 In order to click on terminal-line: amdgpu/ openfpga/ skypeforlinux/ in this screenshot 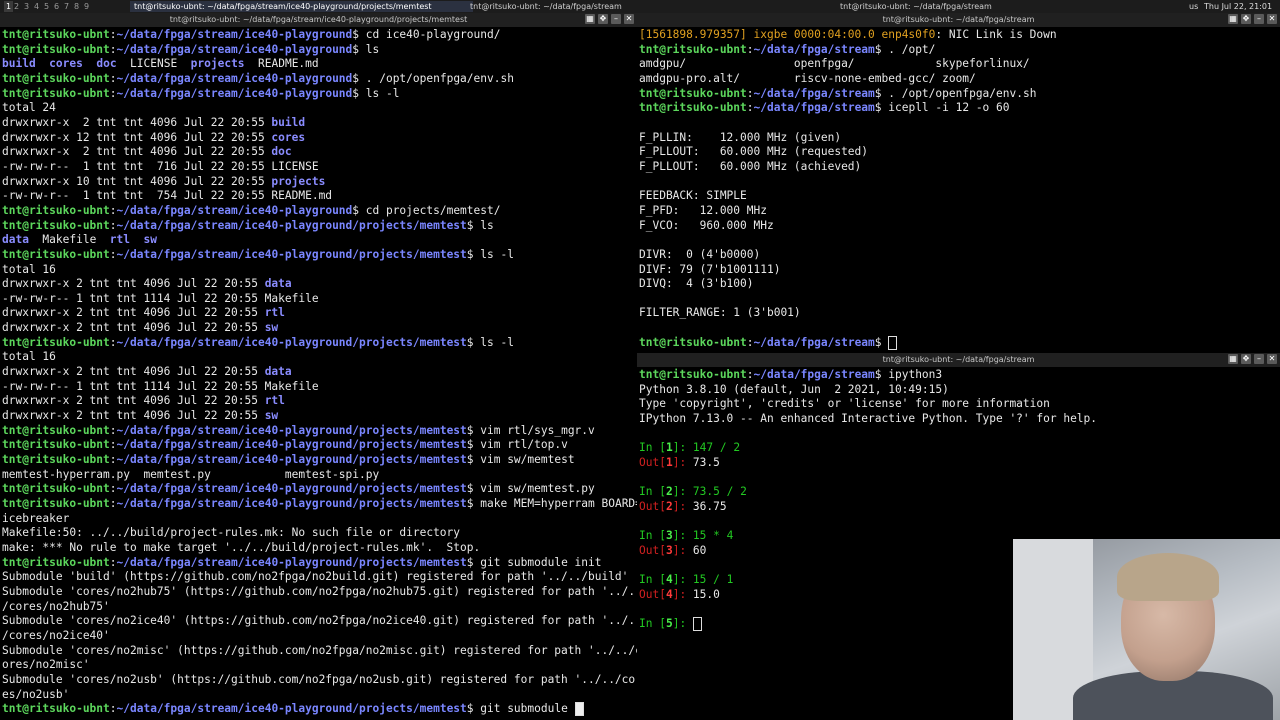, I will do `click(959, 64)`.